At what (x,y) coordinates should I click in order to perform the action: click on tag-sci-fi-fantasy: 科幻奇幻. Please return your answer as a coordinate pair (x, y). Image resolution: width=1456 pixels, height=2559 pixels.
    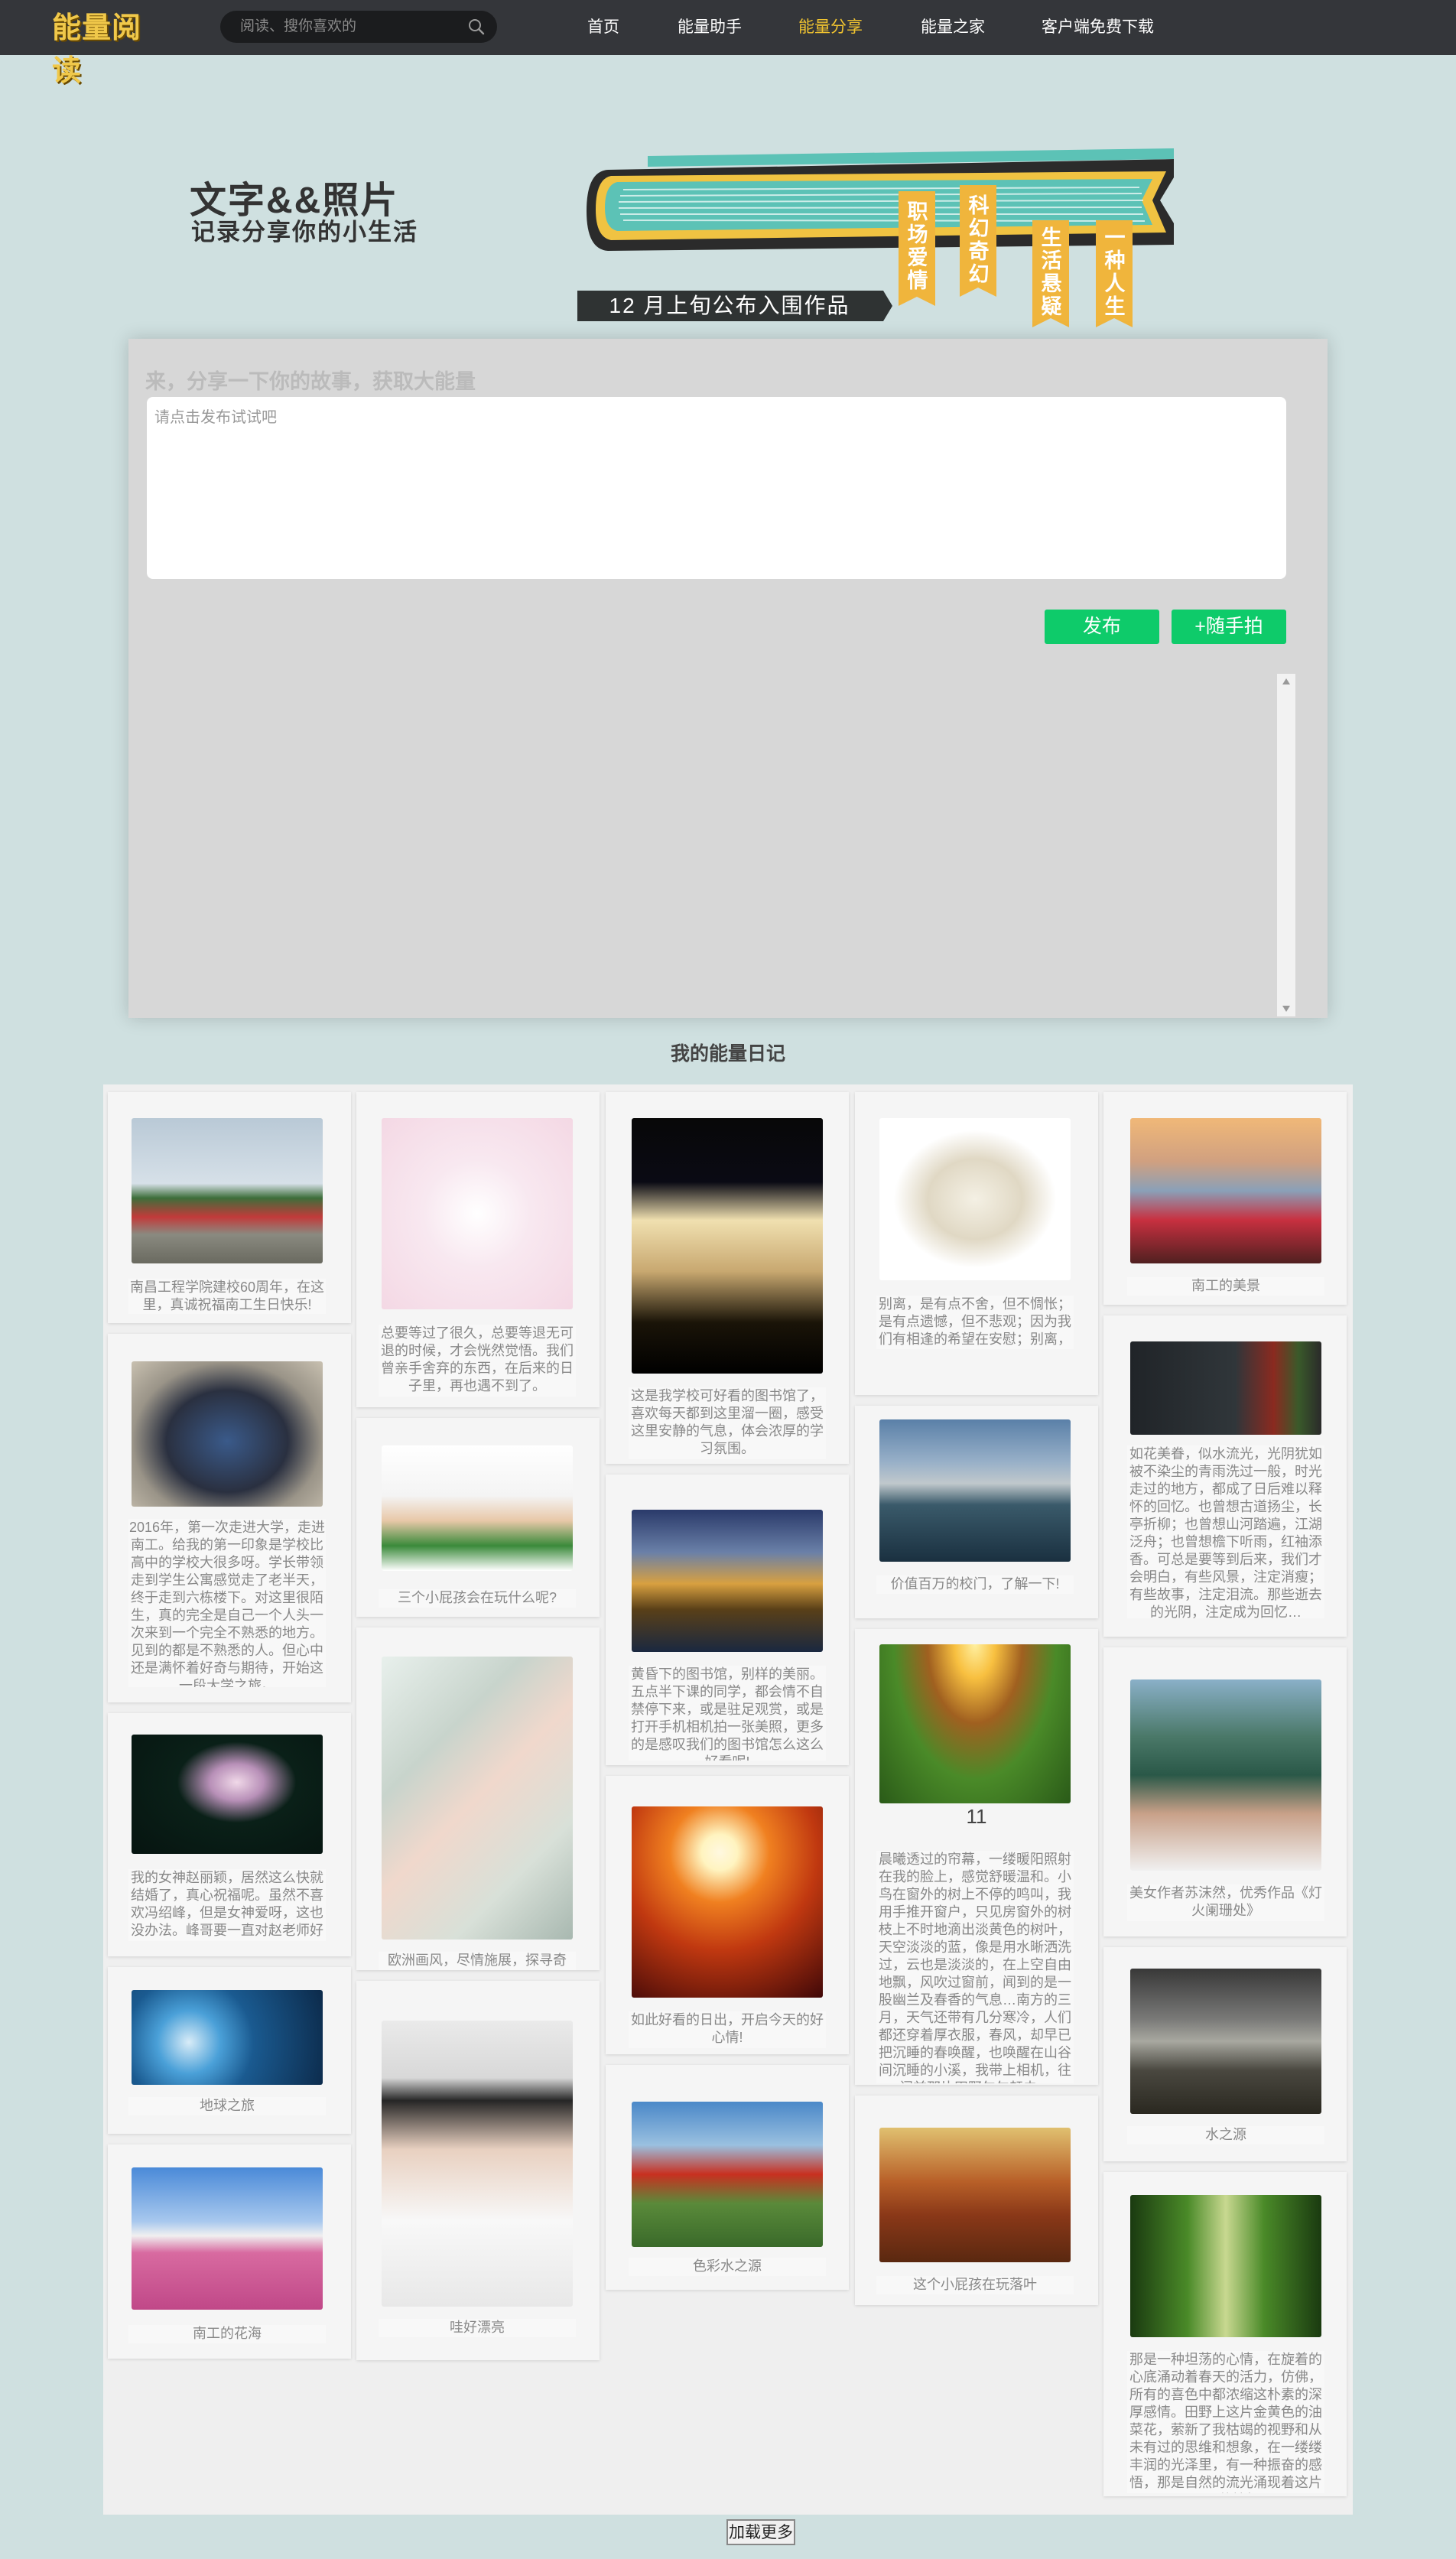
    Looking at the image, I should click on (978, 240).